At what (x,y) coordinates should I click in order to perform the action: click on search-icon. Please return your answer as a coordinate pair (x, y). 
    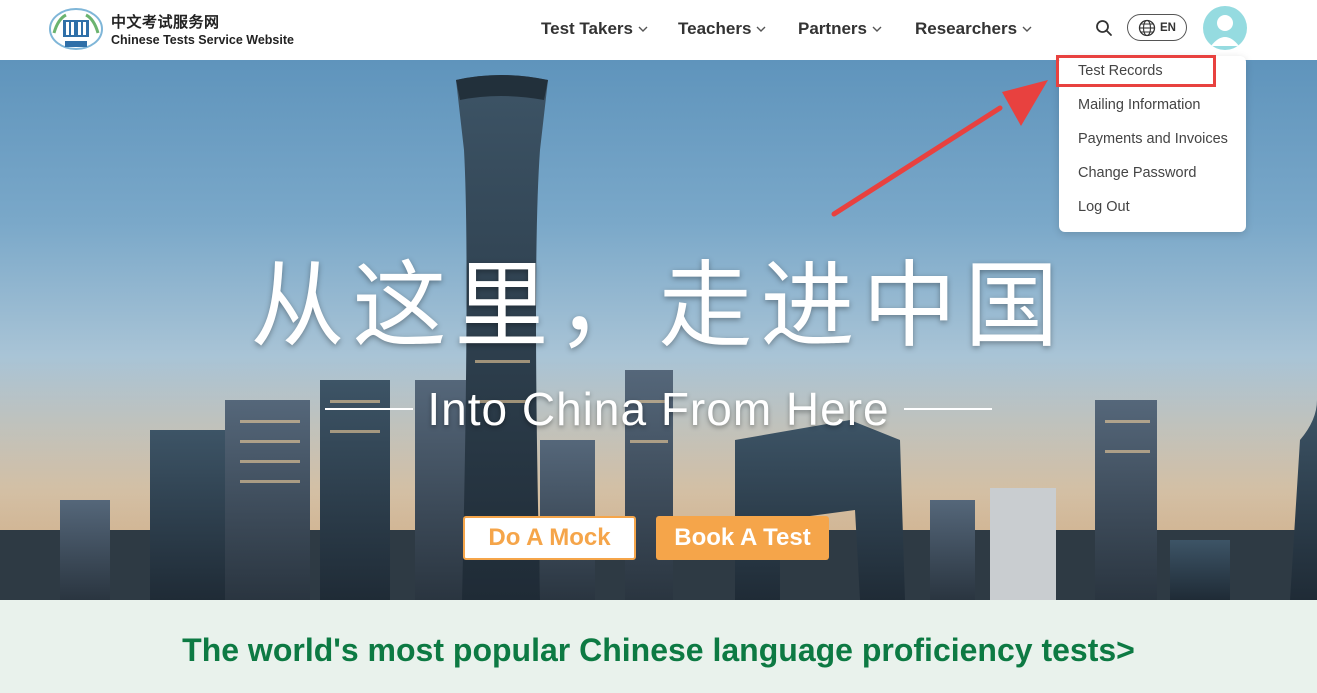
    Looking at the image, I should click on (1104, 28).